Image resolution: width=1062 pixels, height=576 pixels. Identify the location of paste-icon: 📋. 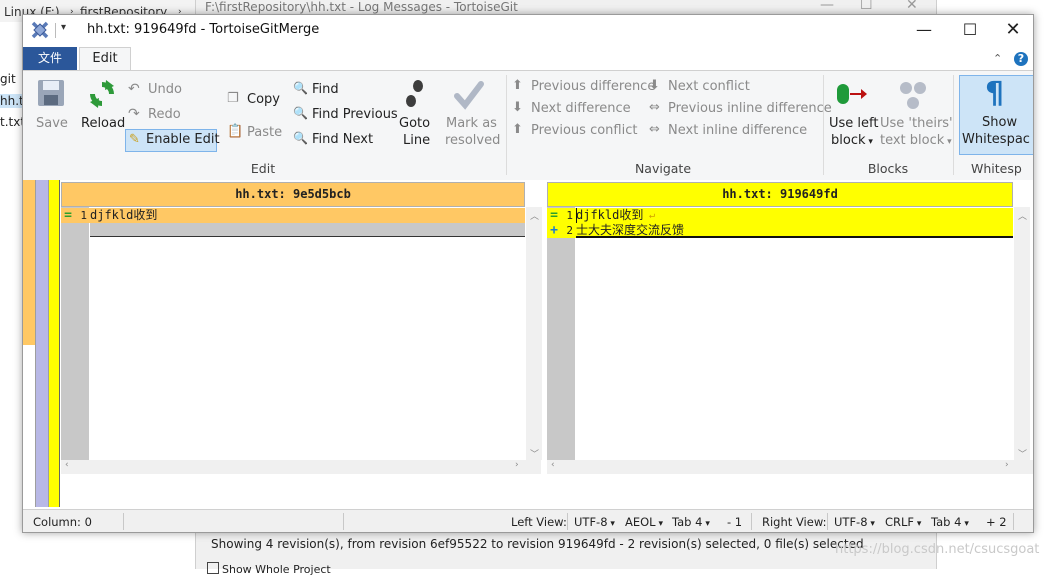
(235, 131).